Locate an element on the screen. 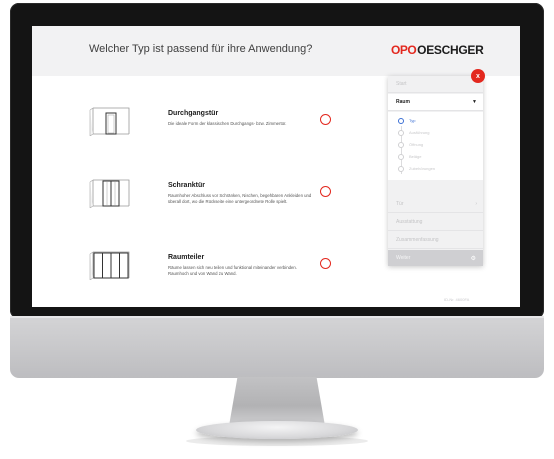  brand-logo: OPO OESCHGER is located at coordinates (437, 50).